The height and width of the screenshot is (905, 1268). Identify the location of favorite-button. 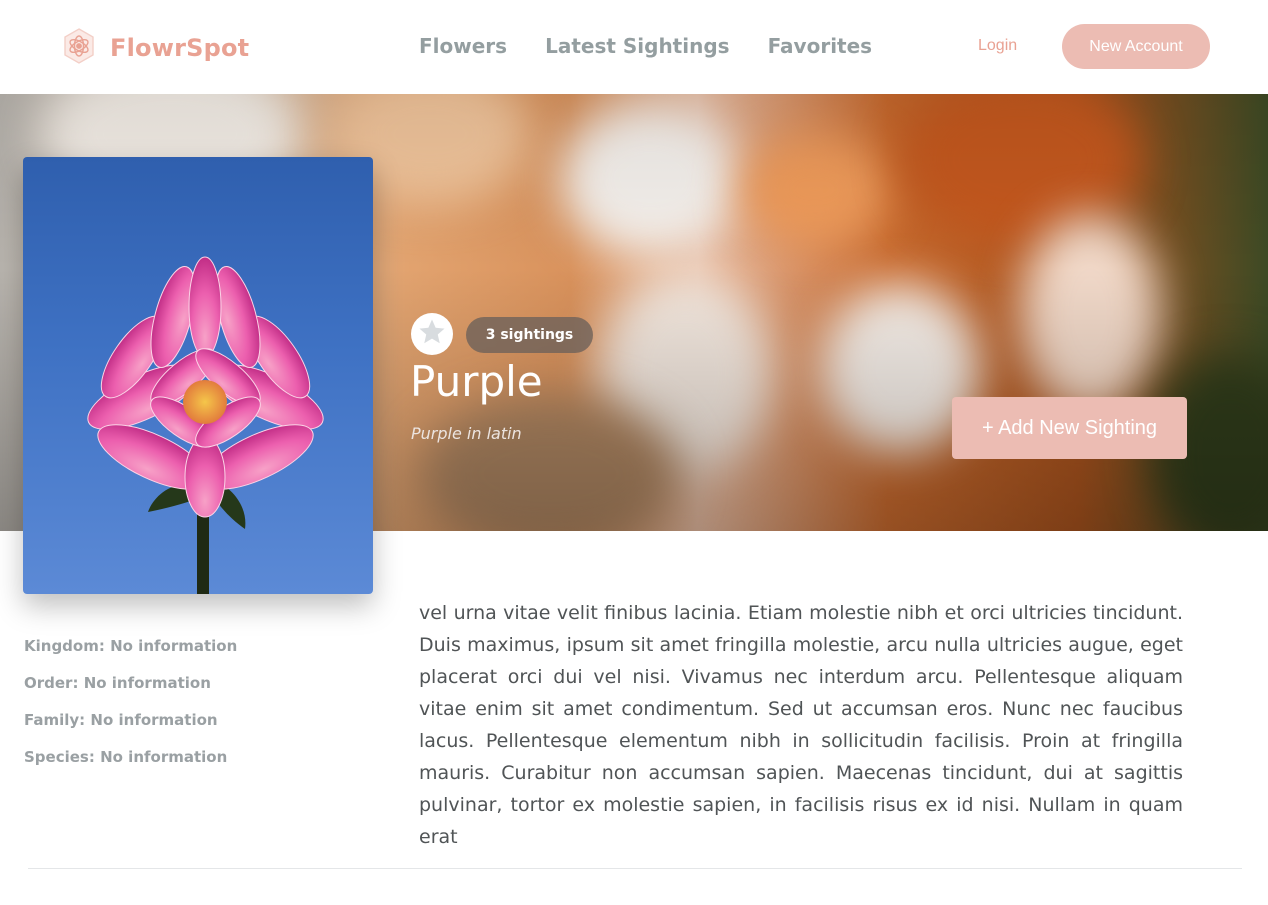
(432, 334).